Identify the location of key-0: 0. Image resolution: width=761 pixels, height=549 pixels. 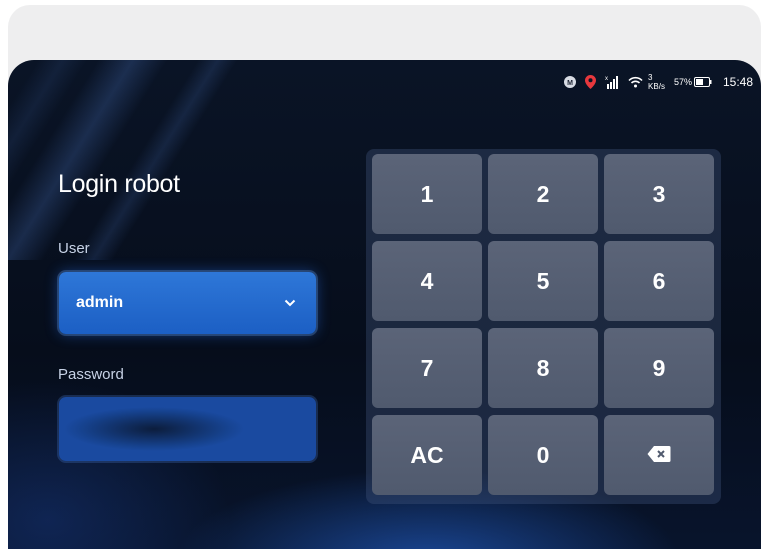
(543, 455).